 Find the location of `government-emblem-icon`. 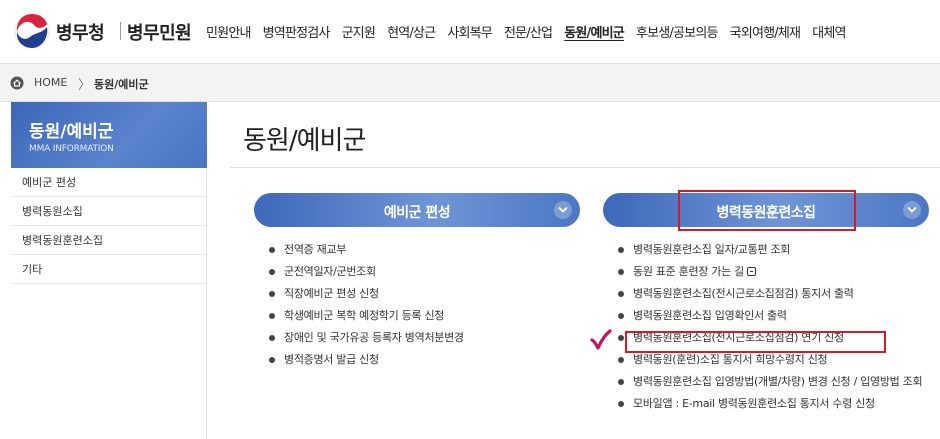

government-emblem-icon is located at coordinates (32, 31).